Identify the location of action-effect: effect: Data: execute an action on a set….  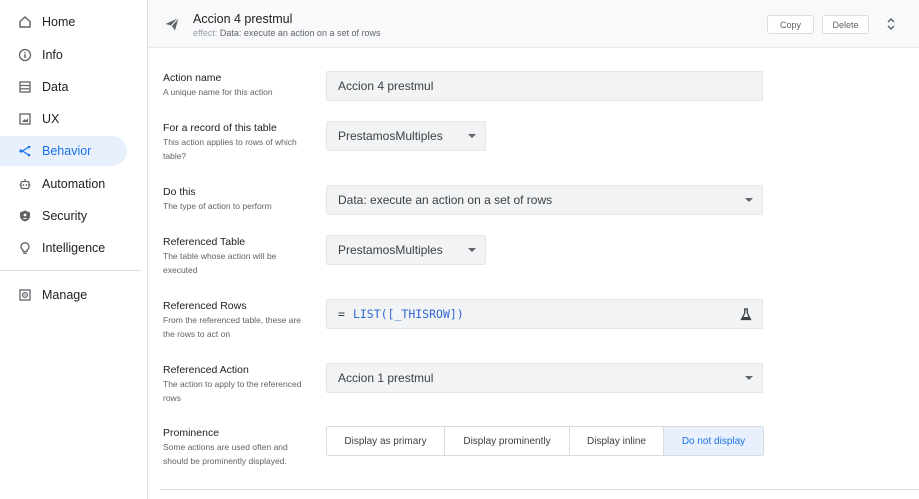
(286, 33).